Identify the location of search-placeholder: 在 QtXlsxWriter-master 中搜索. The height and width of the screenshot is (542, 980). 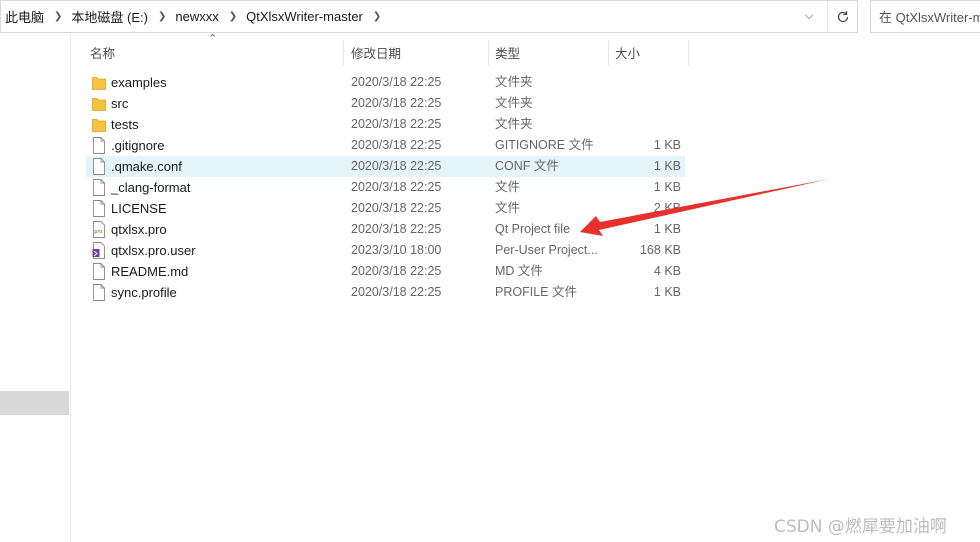
(929, 17).